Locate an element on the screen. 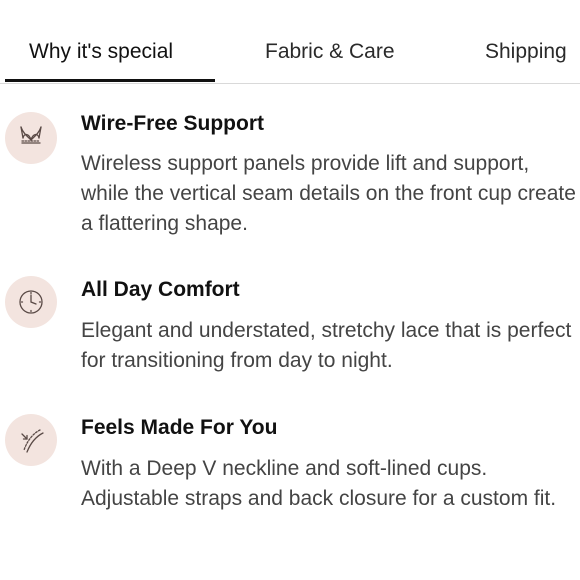  clock-icon is located at coordinates (31, 302).